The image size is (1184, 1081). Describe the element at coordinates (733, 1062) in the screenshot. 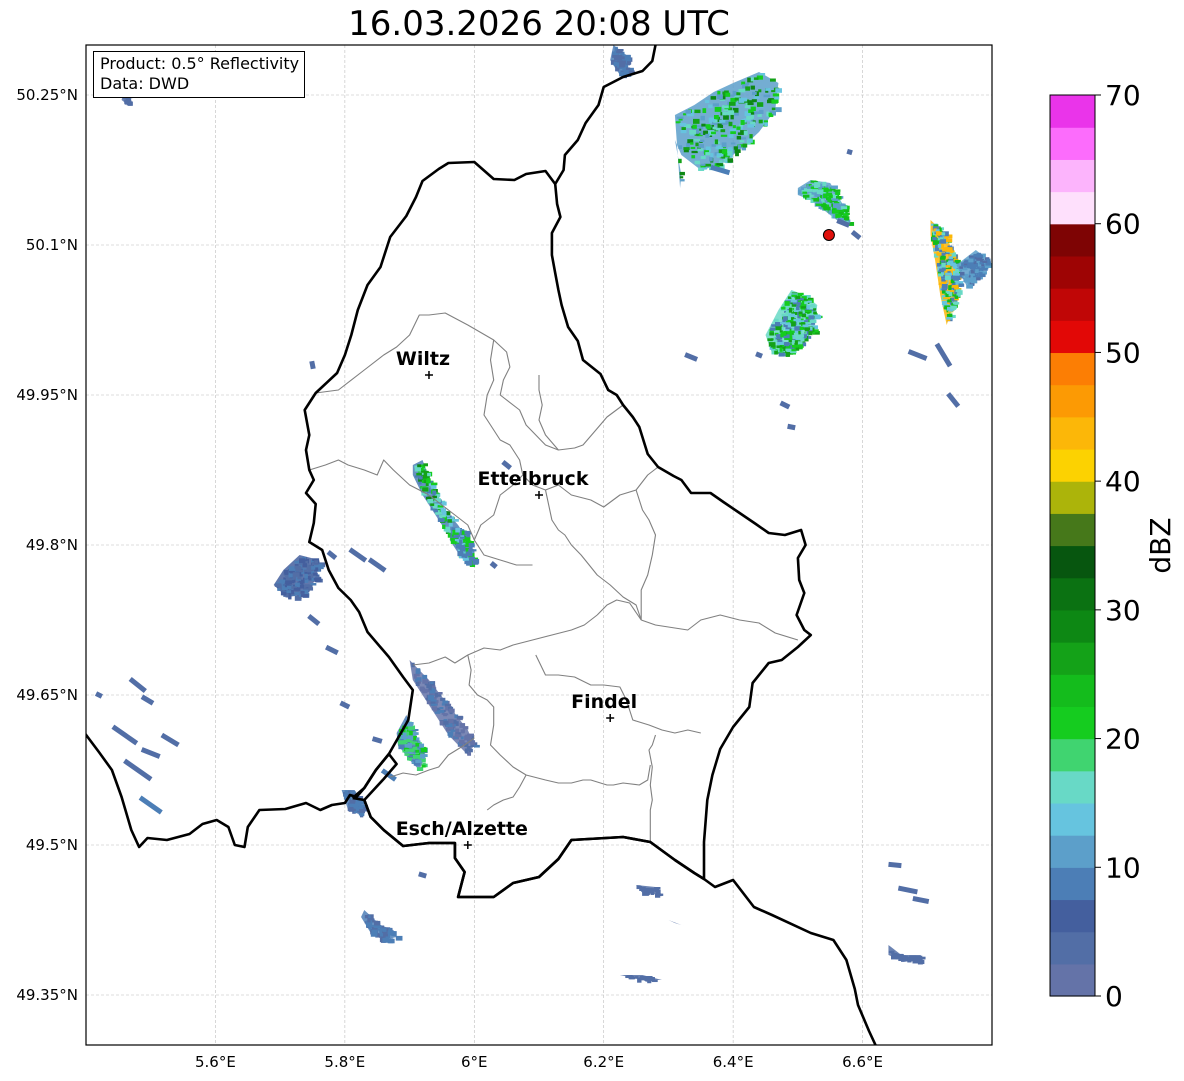

I see `lon-tick-label: 6.4°E` at that location.